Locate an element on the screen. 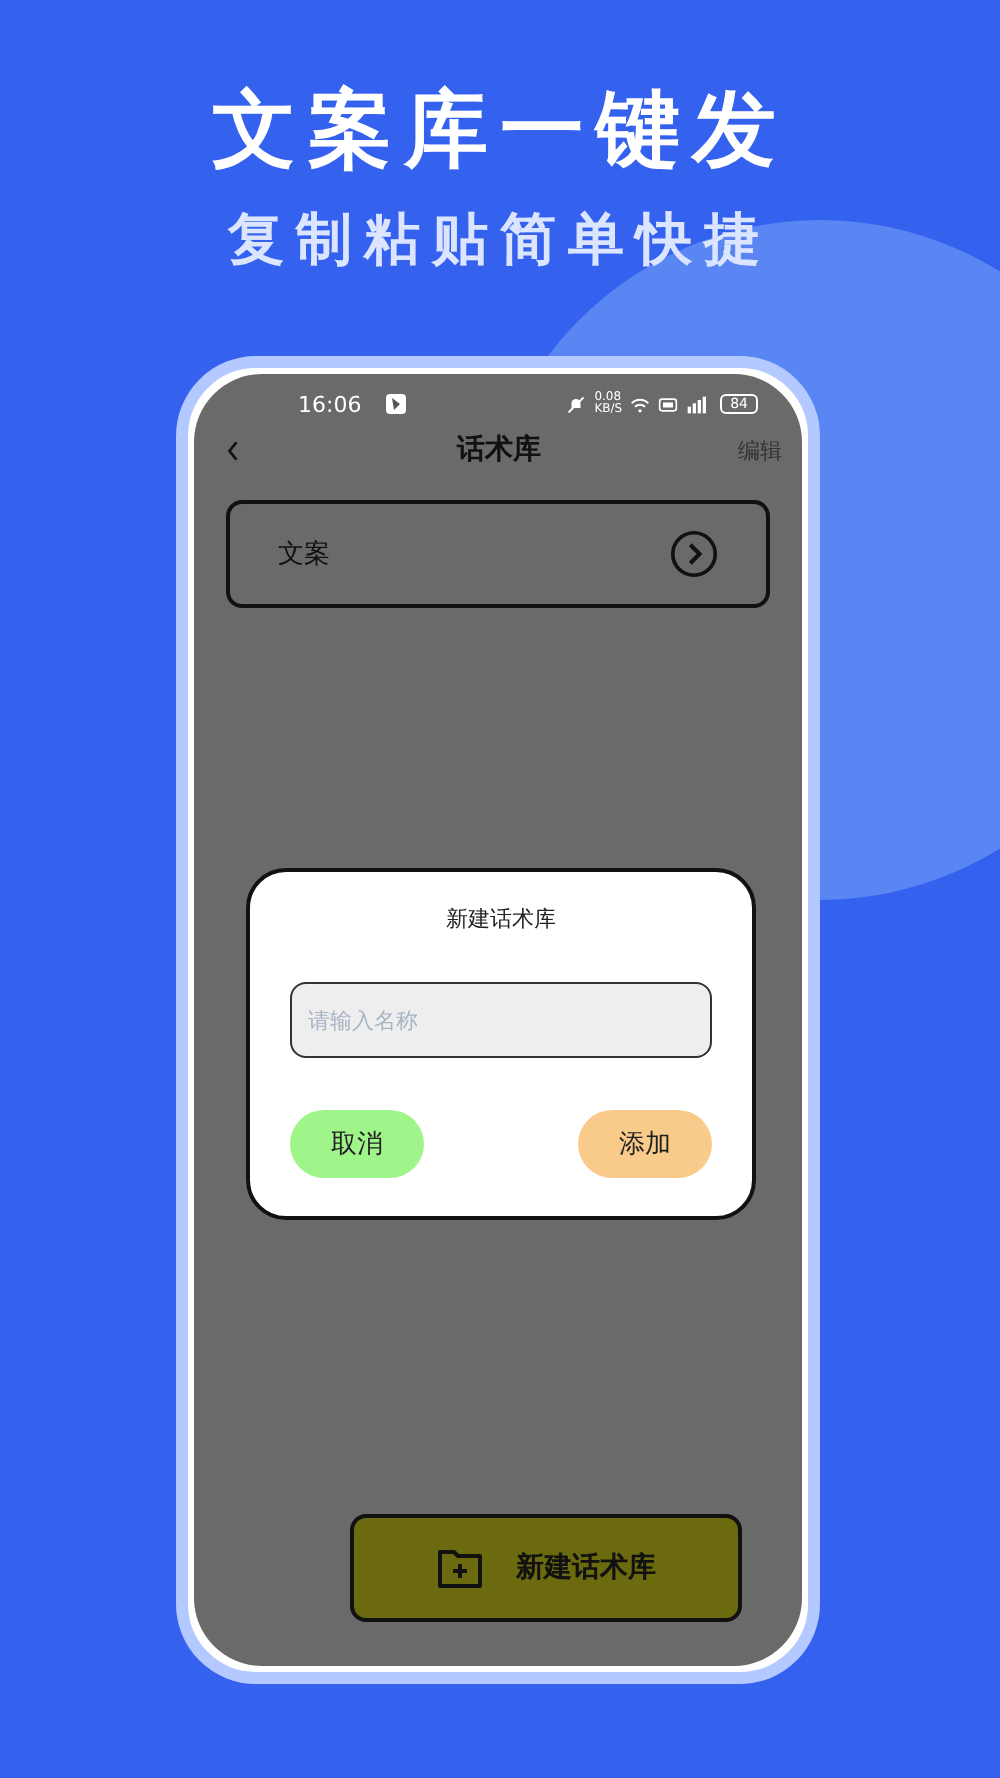 The width and height of the screenshot is (1000, 1778). signal-icon is located at coordinates (696, 404).